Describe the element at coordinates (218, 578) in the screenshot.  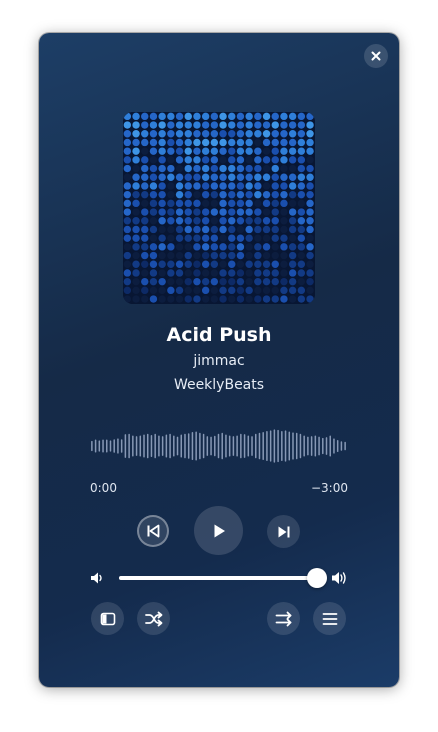
I see `volume-slider-fill` at that location.